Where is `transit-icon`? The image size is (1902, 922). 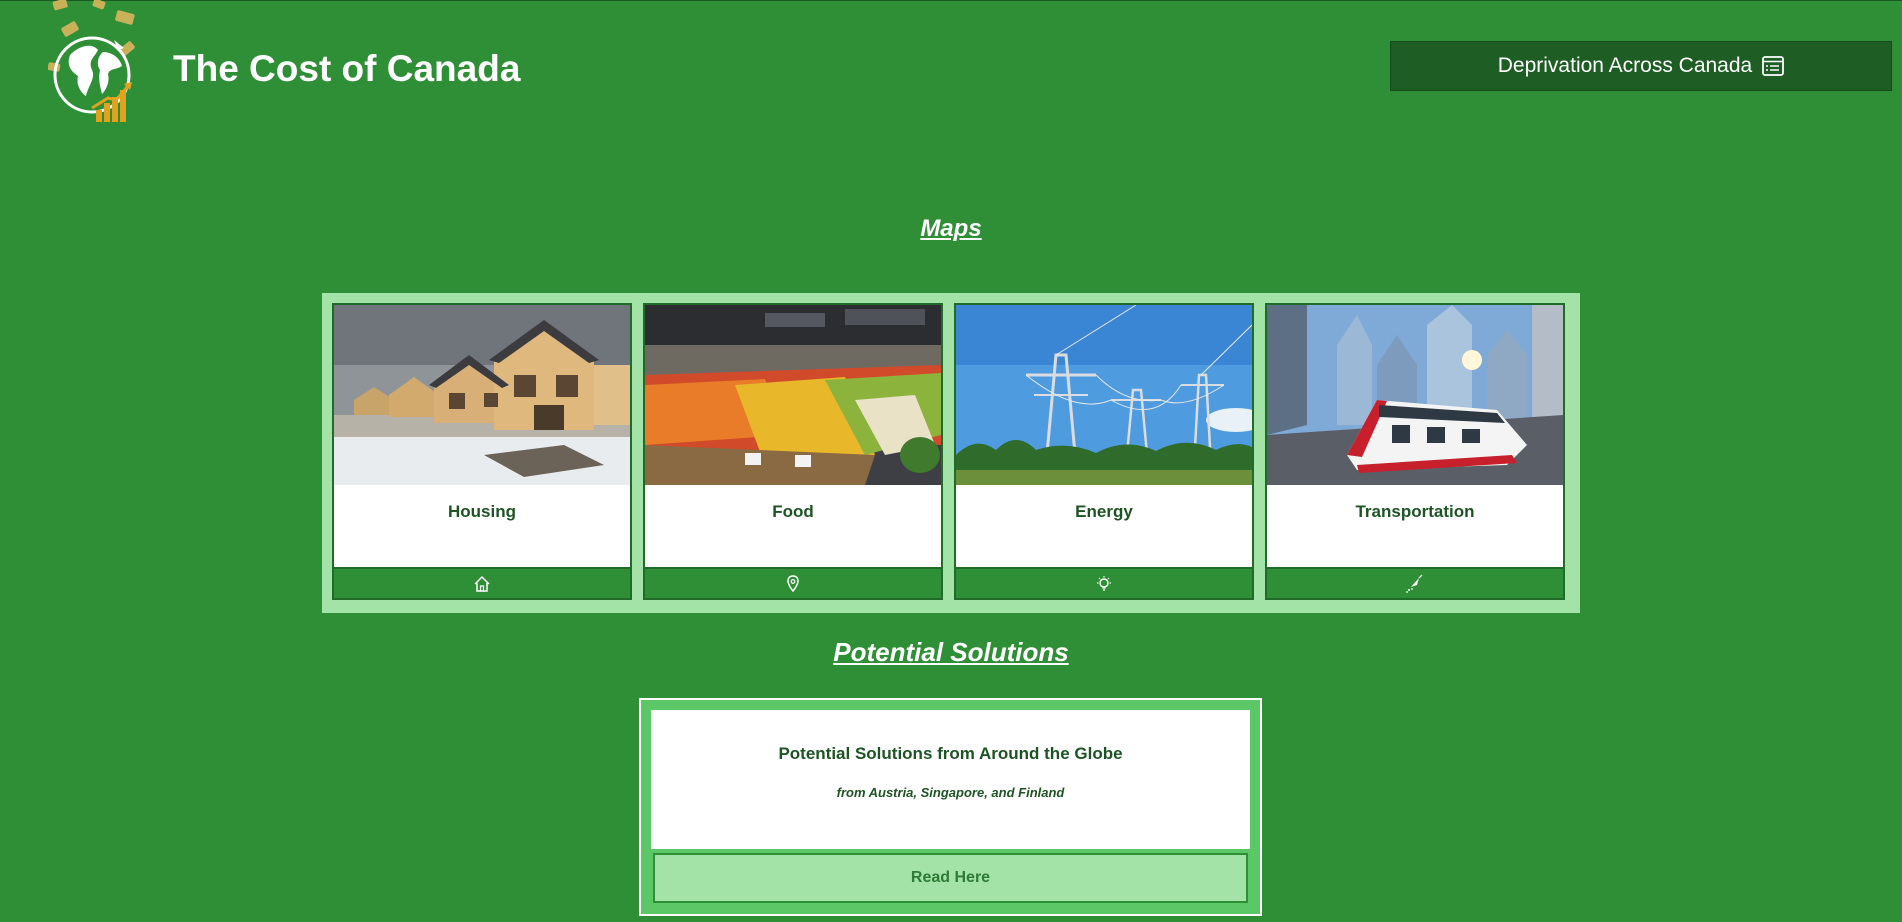
transit-icon is located at coordinates (1414, 583).